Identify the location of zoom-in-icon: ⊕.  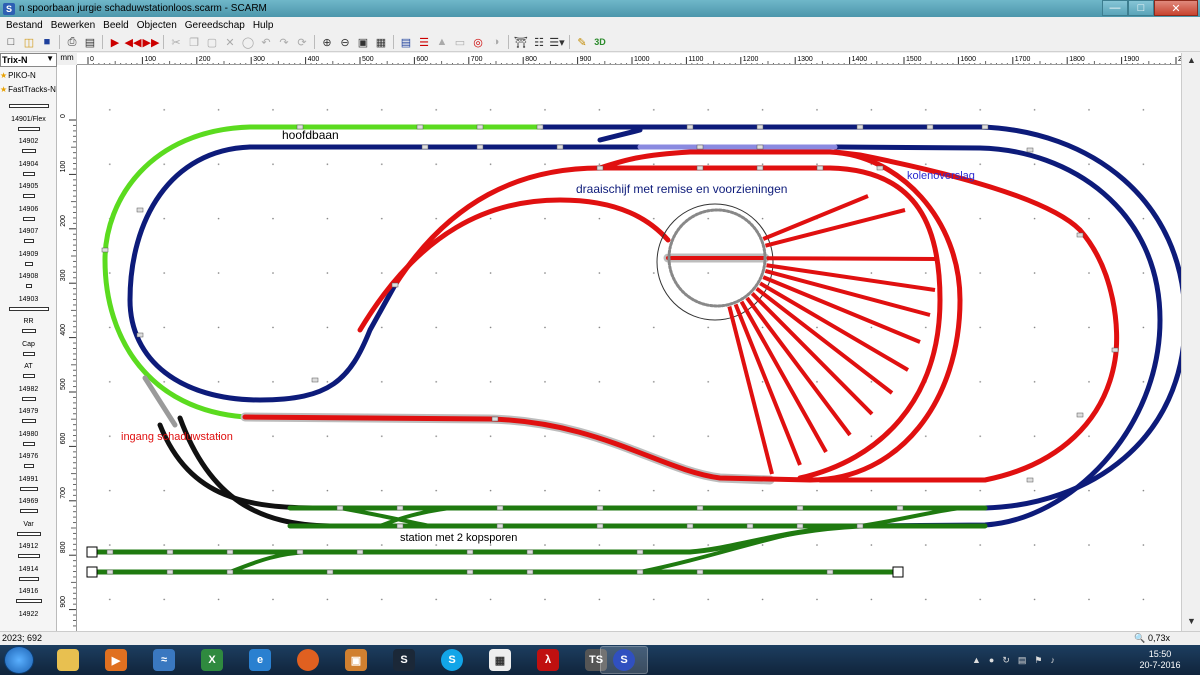
(327, 42).